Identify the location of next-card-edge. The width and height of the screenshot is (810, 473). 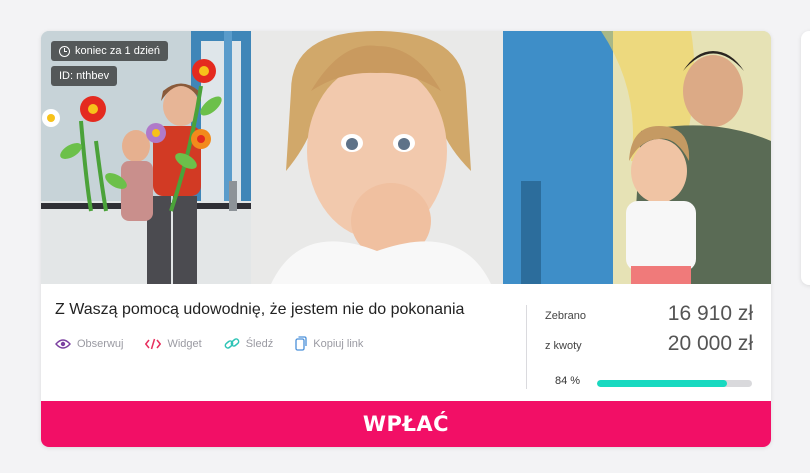
(805, 158).